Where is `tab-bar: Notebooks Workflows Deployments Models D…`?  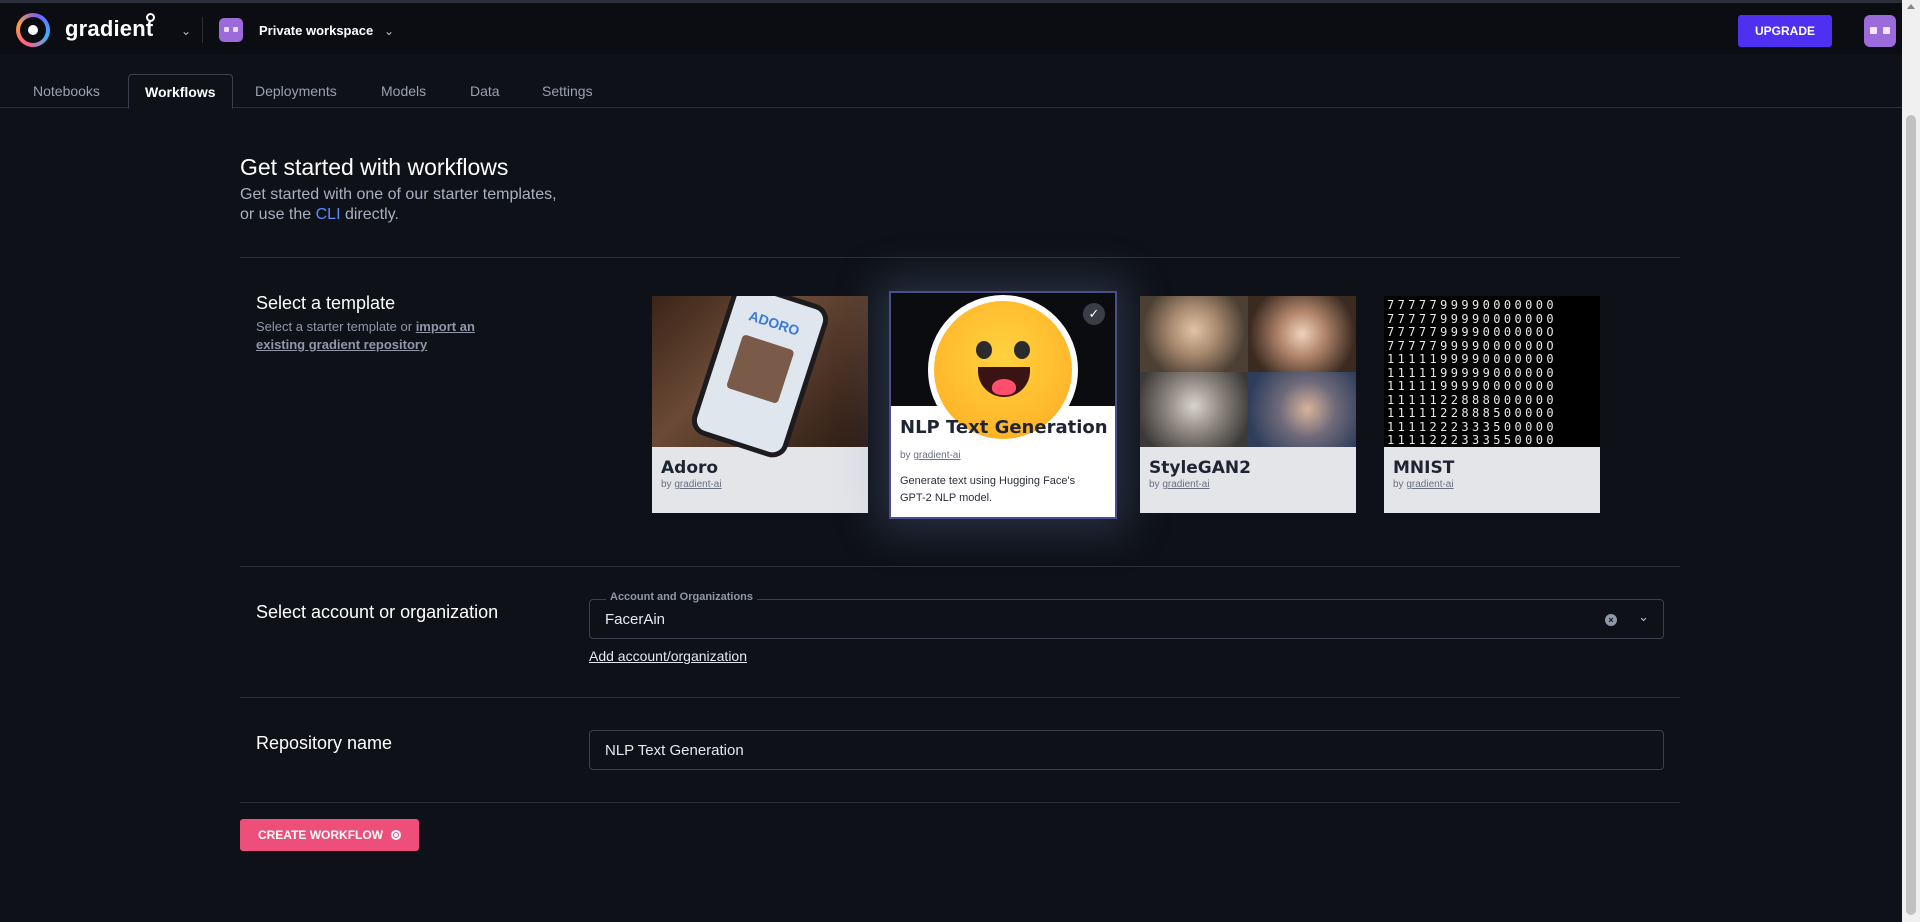 tab-bar: Notebooks Workflows Deployments Models D… is located at coordinates (951, 81).